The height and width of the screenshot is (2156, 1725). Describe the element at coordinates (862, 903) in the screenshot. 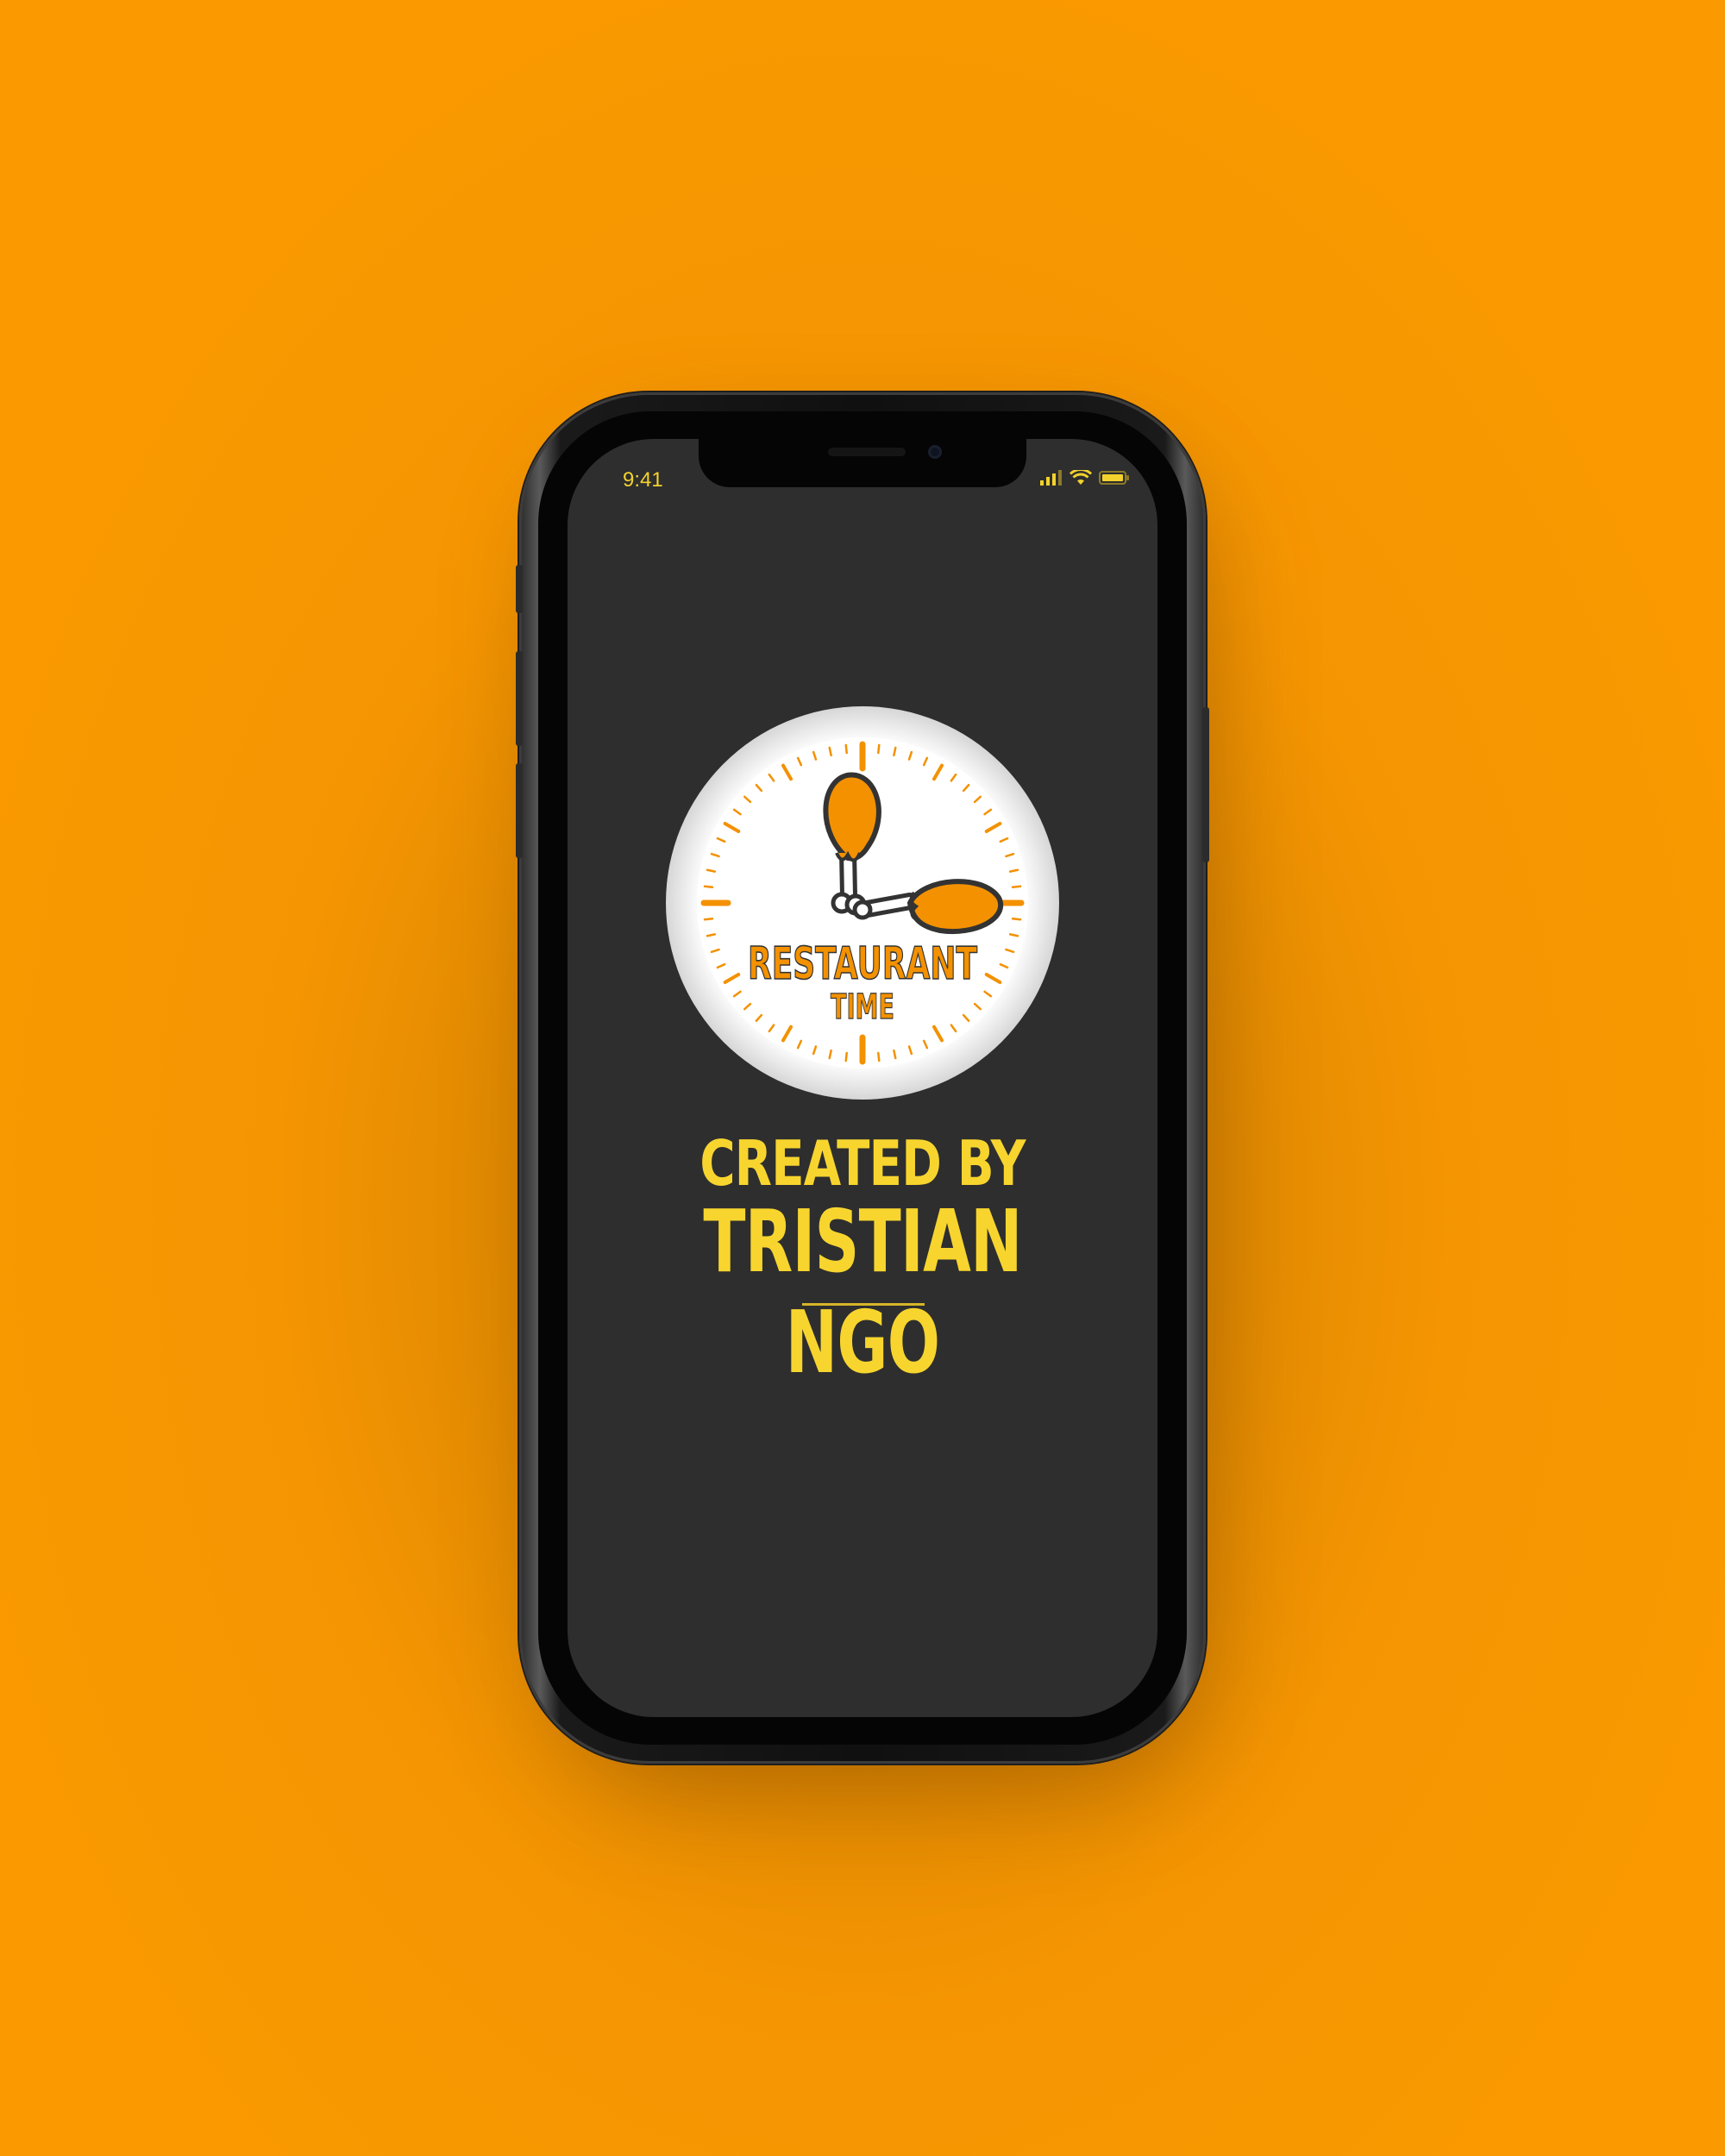

I see `restaurant-time-logo: RESTAURANT TIME` at that location.